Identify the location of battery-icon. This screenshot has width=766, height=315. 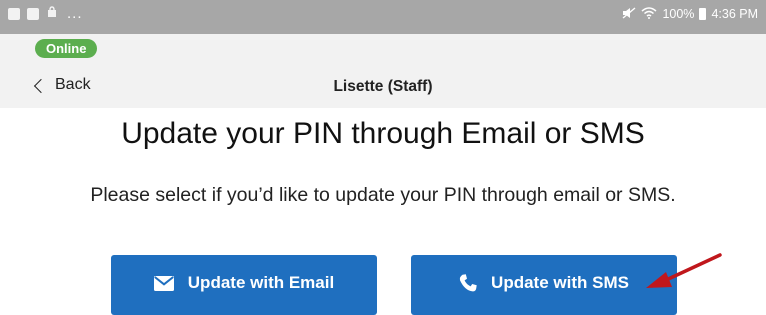
(703, 14).